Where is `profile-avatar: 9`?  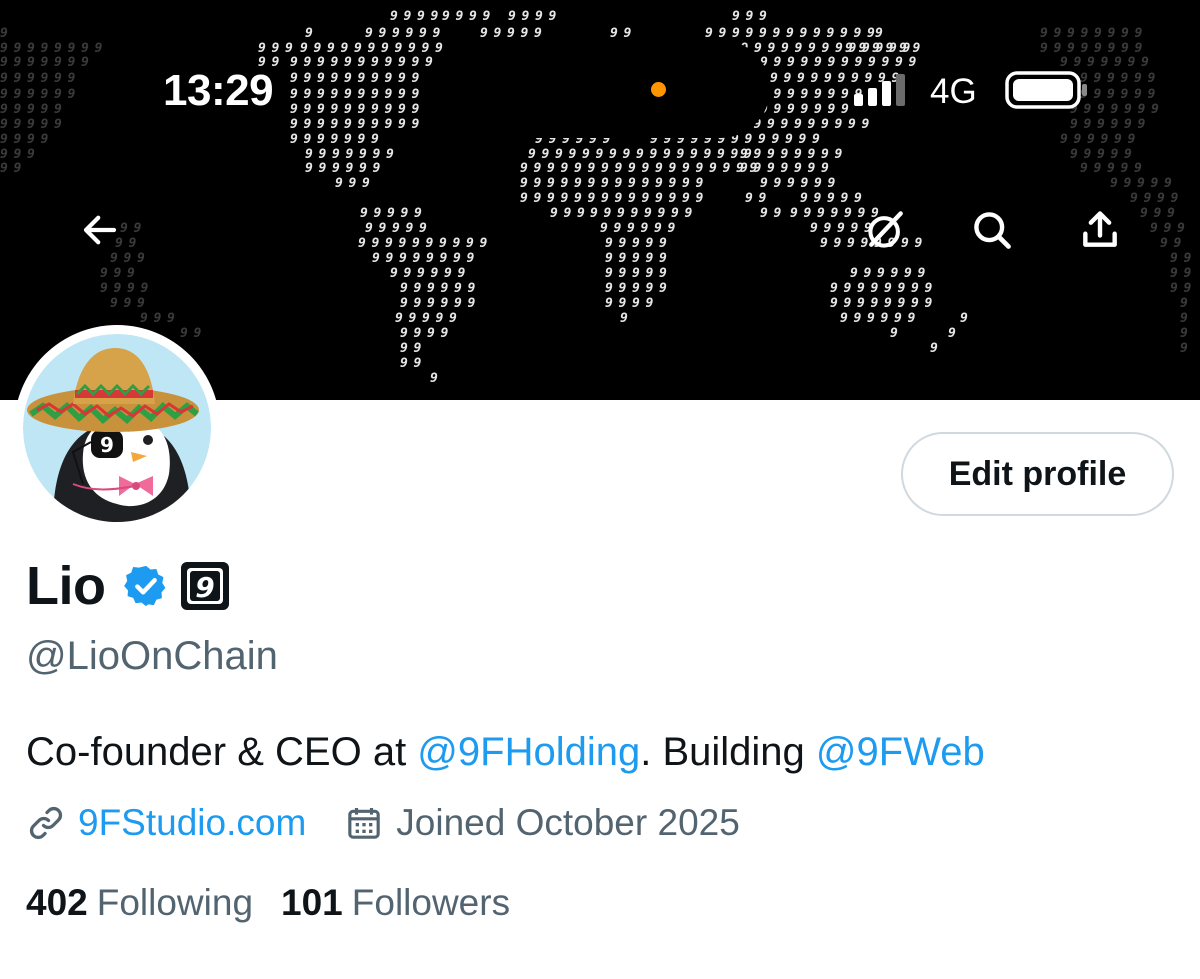 profile-avatar: 9 is located at coordinates (117, 428).